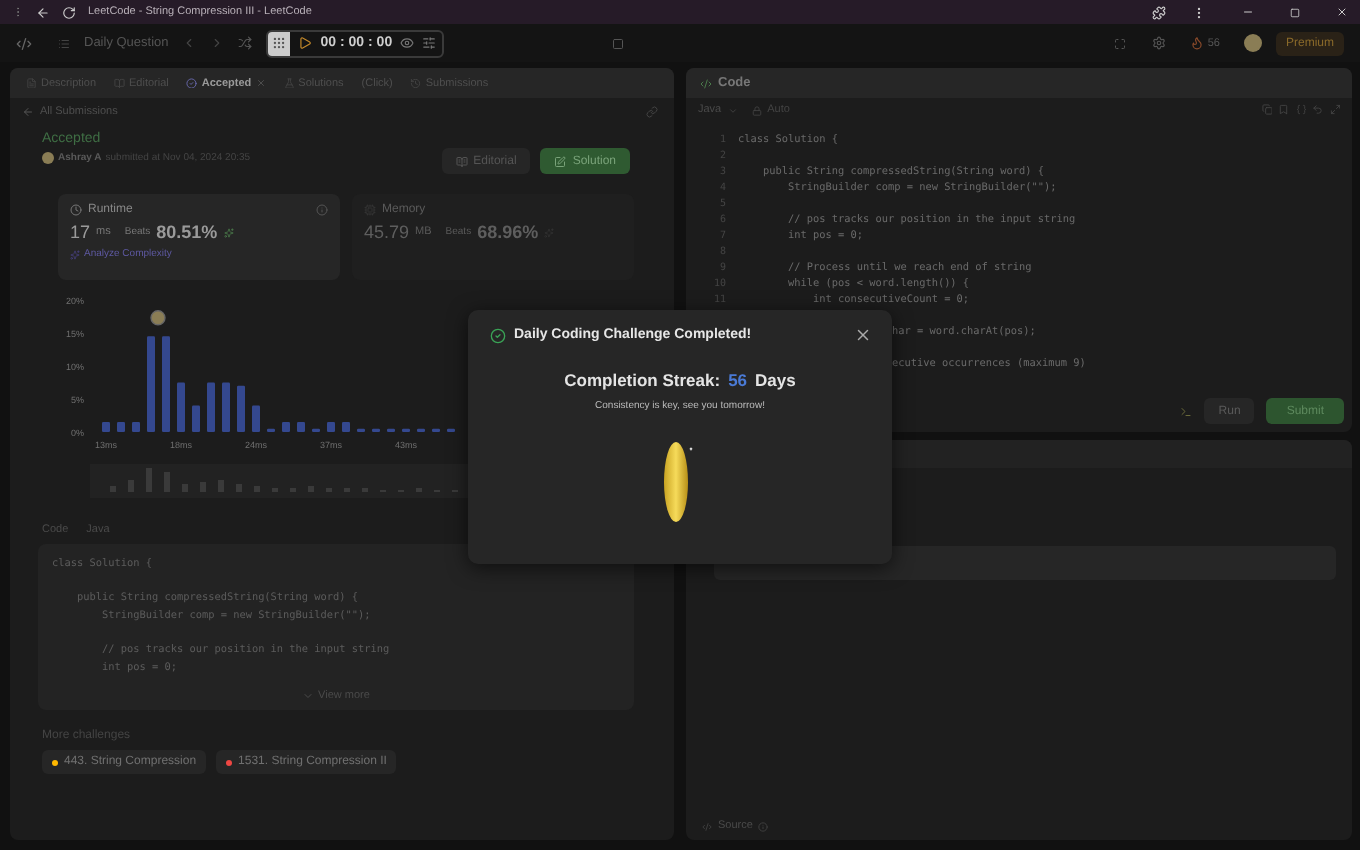 The width and height of the screenshot is (1360, 850). Describe the element at coordinates (64, 43) in the screenshot. I see `list-icon` at that location.